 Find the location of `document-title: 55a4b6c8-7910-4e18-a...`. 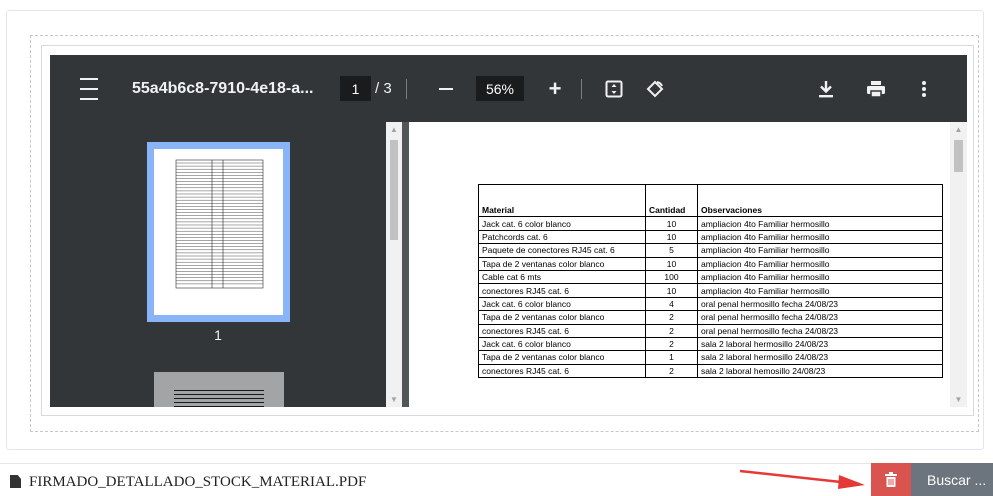

document-title: 55a4b6c8-7910-4e18-a... is located at coordinates (223, 88).